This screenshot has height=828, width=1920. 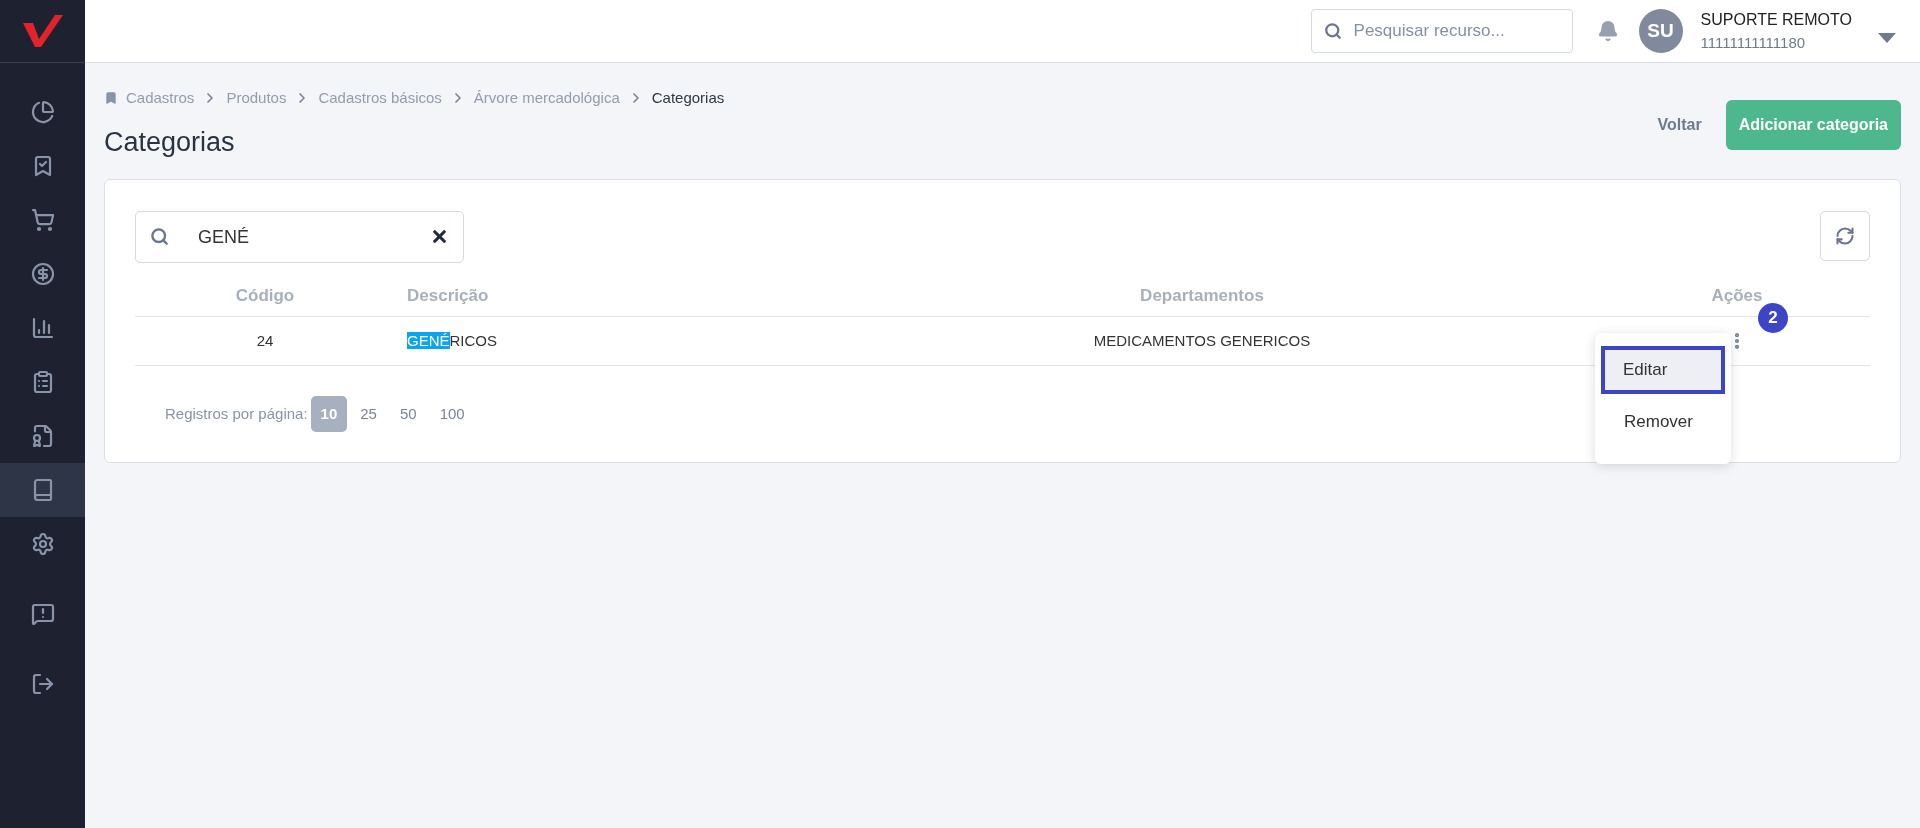 What do you see at coordinates (408, 414) in the screenshot?
I see `page-size-option: 50` at bounding box center [408, 414].